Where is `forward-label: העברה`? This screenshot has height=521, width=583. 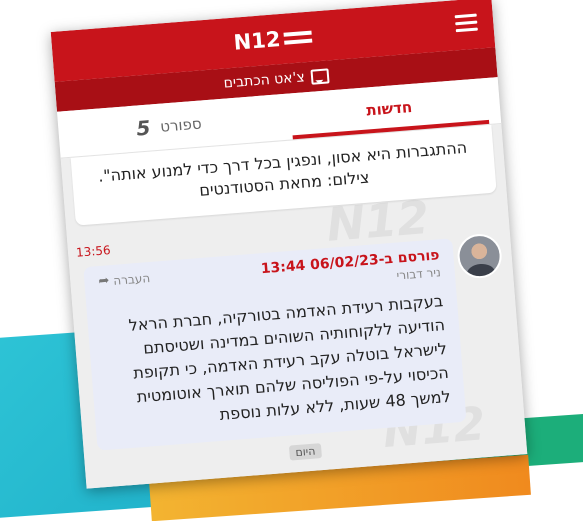 forward-label: העברה is located at coordinates (131, 279).